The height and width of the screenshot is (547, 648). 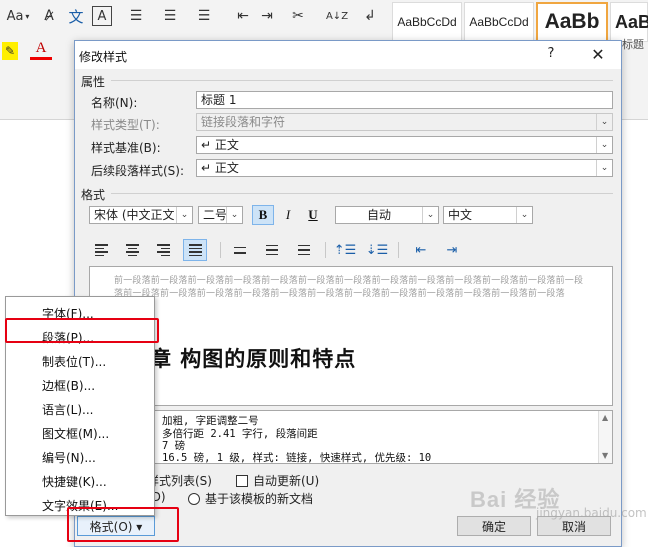 What do you see at coordinates (242, 358) in the screenshot?
I see `preview-heading: 一章 构图的原则和特点` at bounding box center [242, 358].